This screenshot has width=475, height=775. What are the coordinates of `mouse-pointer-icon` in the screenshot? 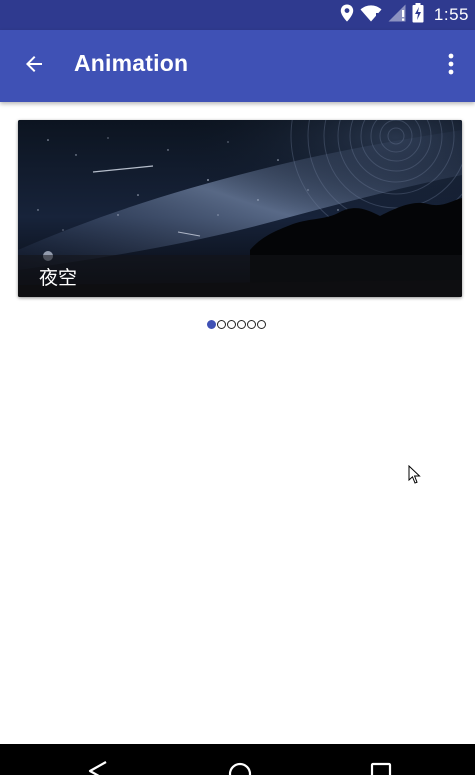 It's located at (414, 474).